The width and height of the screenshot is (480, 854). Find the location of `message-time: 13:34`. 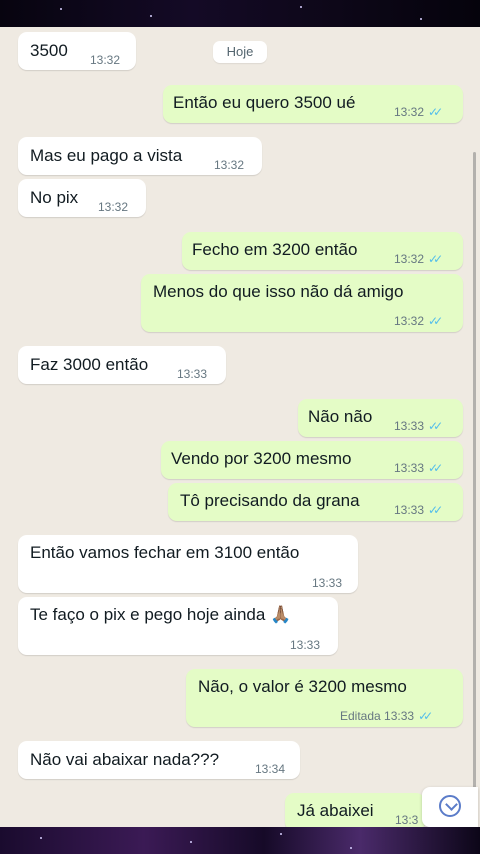

message-time: 13:34 is located at coordinates (270, 769).